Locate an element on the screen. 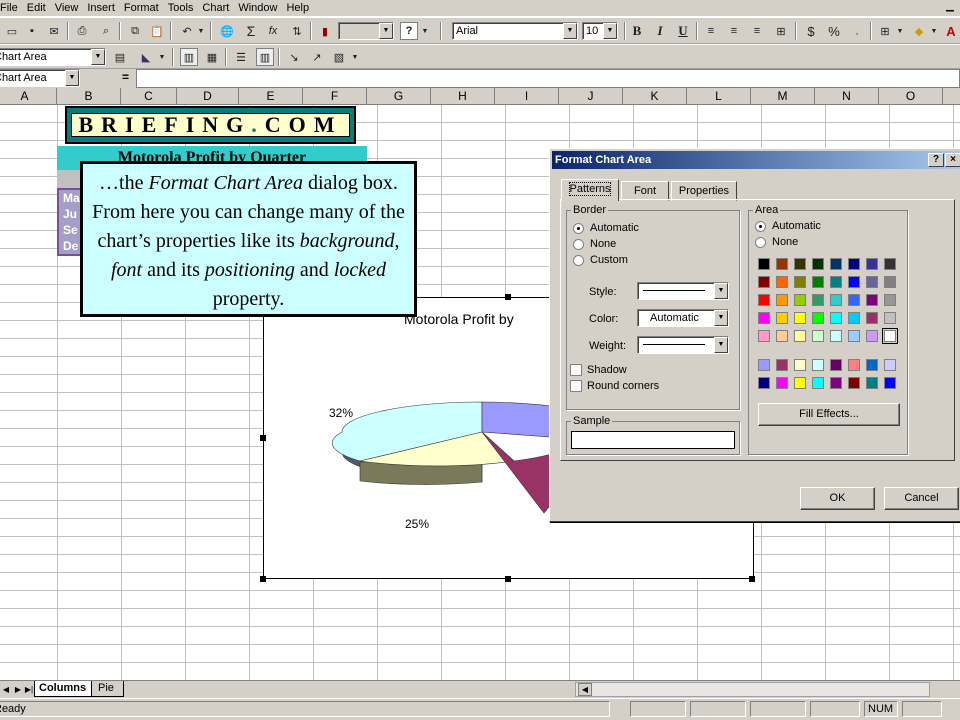 This screenshot has width=960, height=720. paste-icon: 📋 is located at coordinates (157, 31).